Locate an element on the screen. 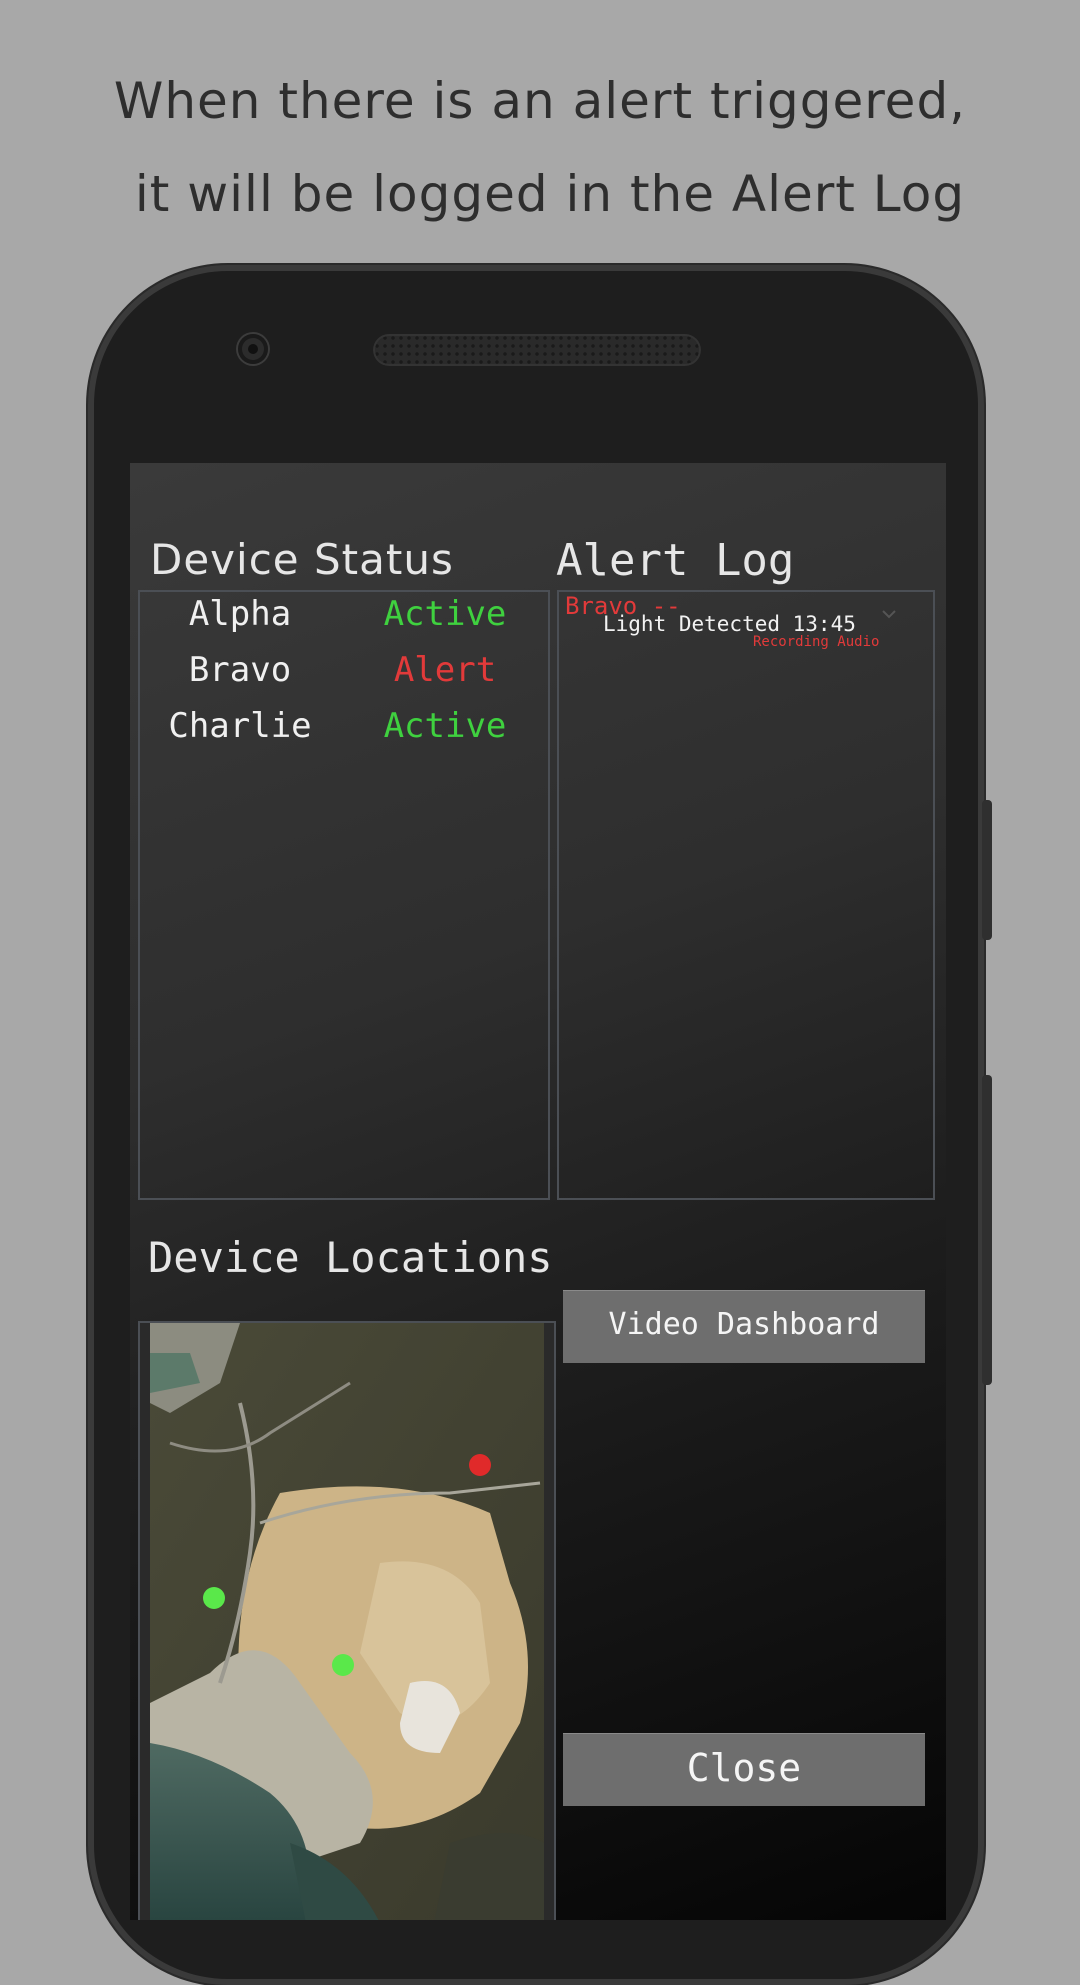  device-state: Alert is located at coordinates (445, 670).